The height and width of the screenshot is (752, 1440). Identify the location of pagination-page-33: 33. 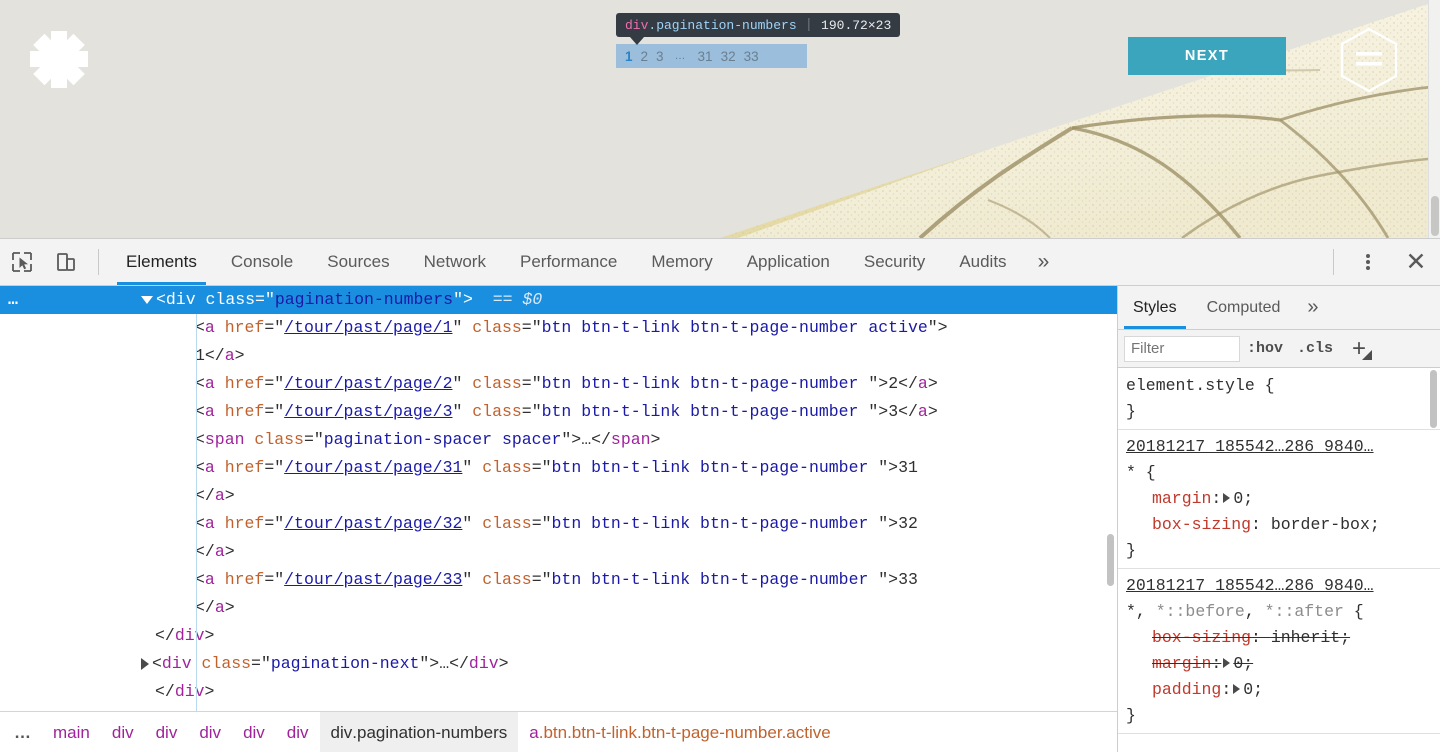
(751, 56).